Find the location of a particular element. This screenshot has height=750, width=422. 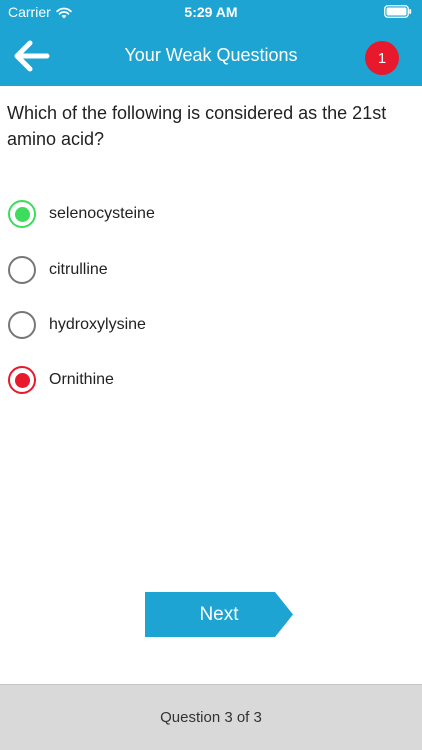

question-progress: Question 3 of 3 is located at coordinates (211, 717).